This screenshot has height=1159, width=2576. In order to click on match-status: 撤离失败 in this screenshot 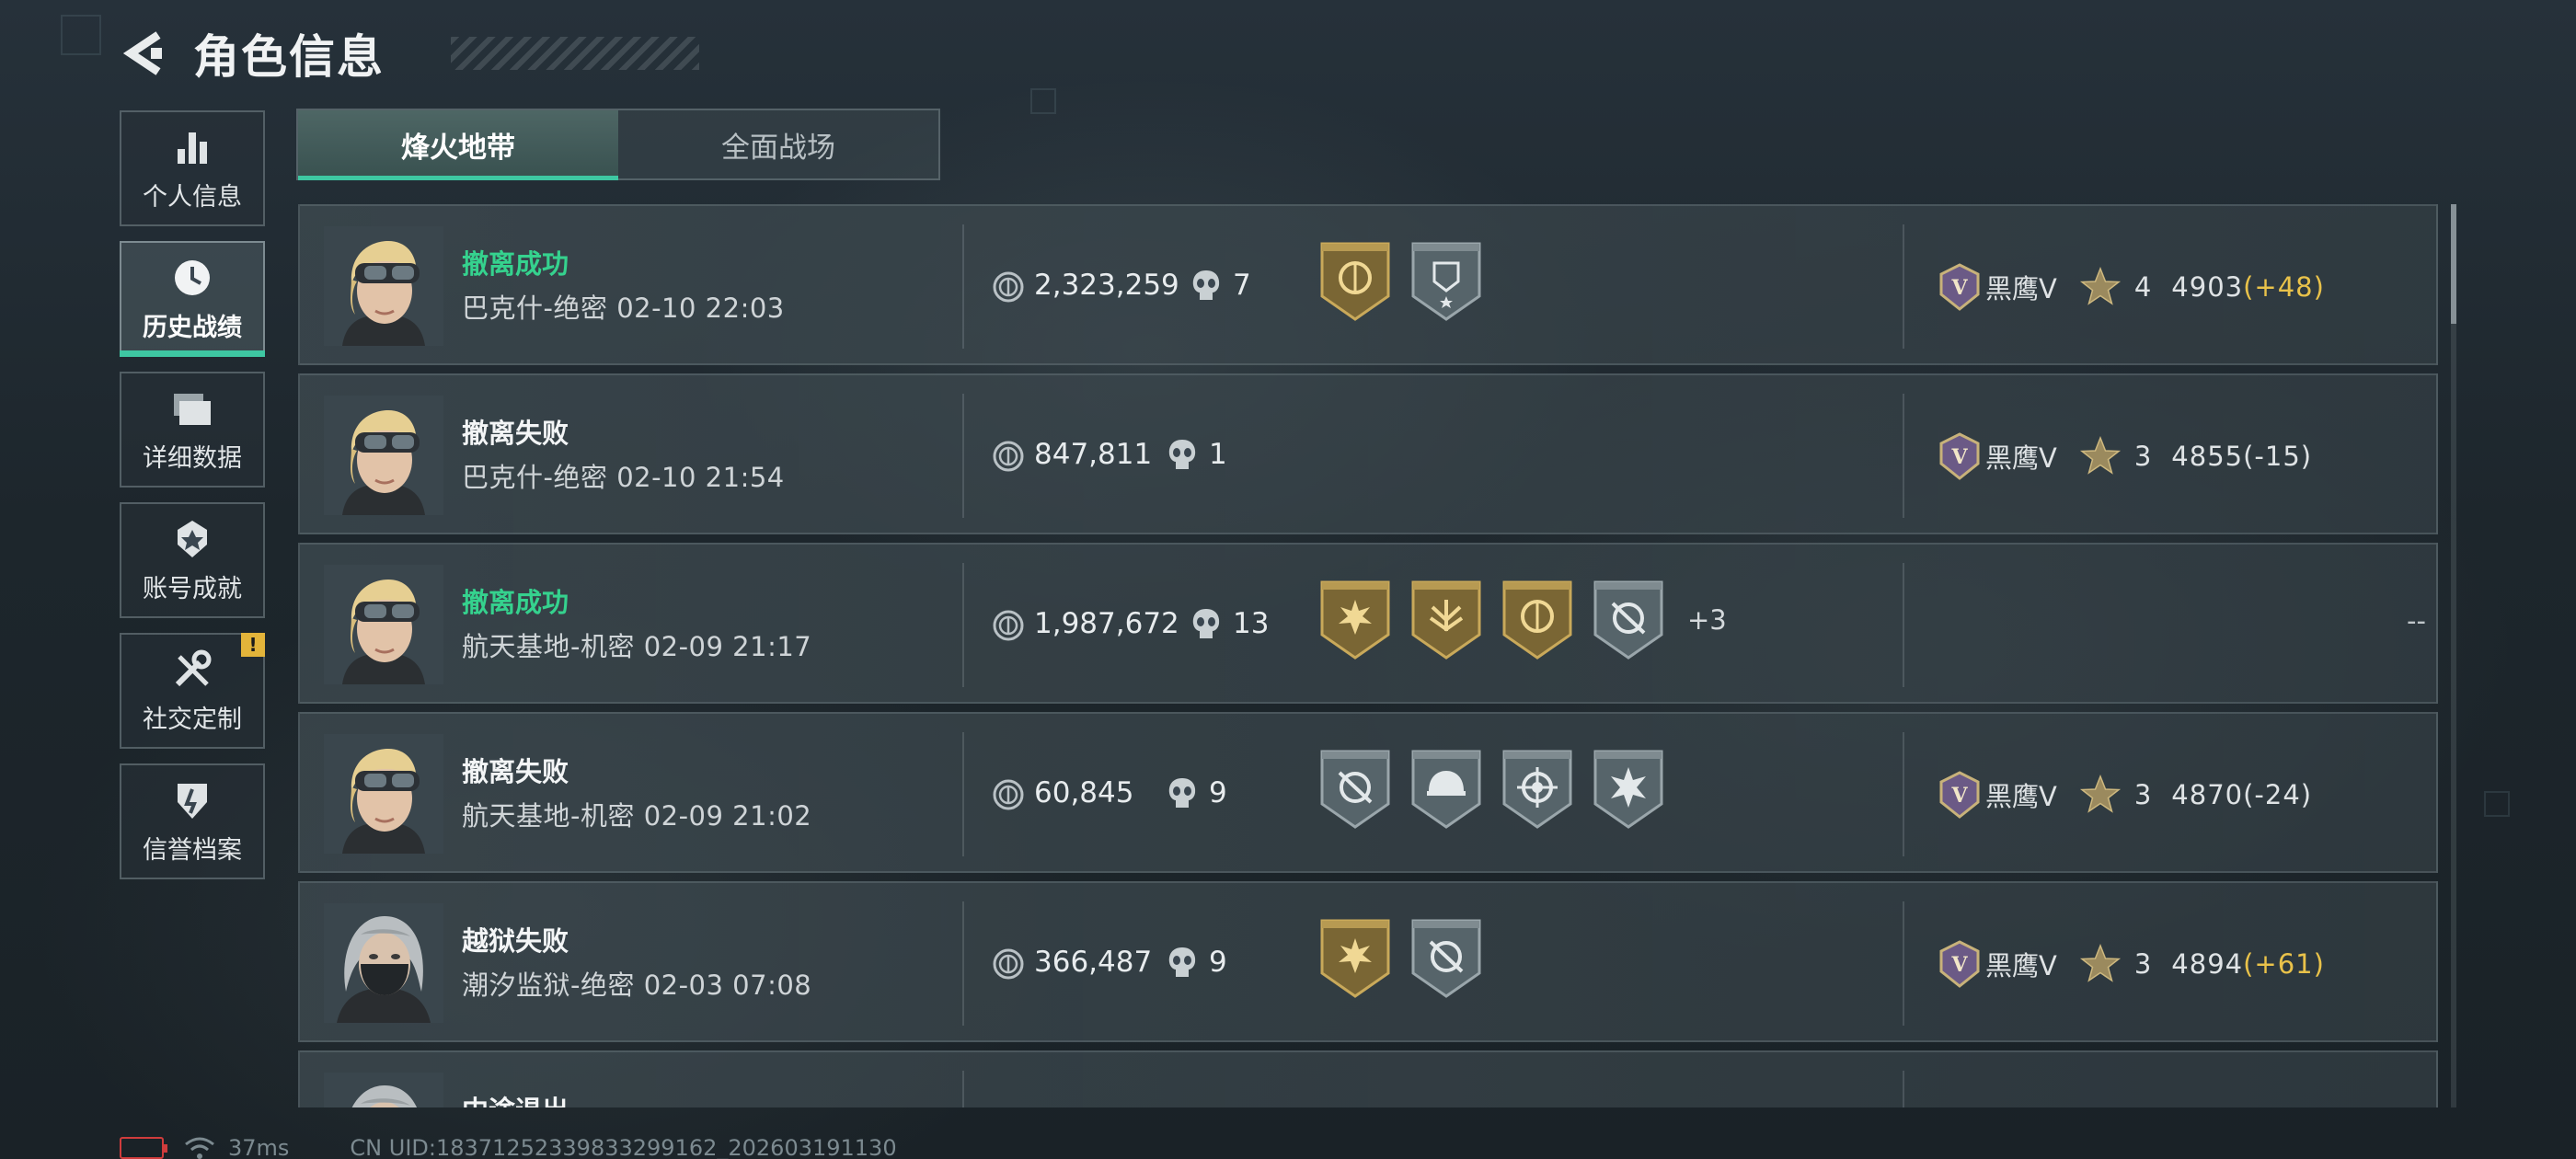, I will do `click(515, 771)`.